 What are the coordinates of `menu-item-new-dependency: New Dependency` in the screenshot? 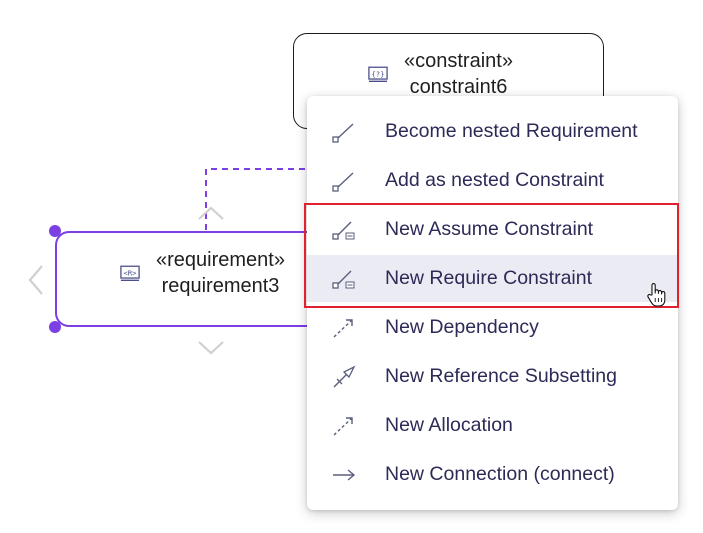 It's located at (492, 327).